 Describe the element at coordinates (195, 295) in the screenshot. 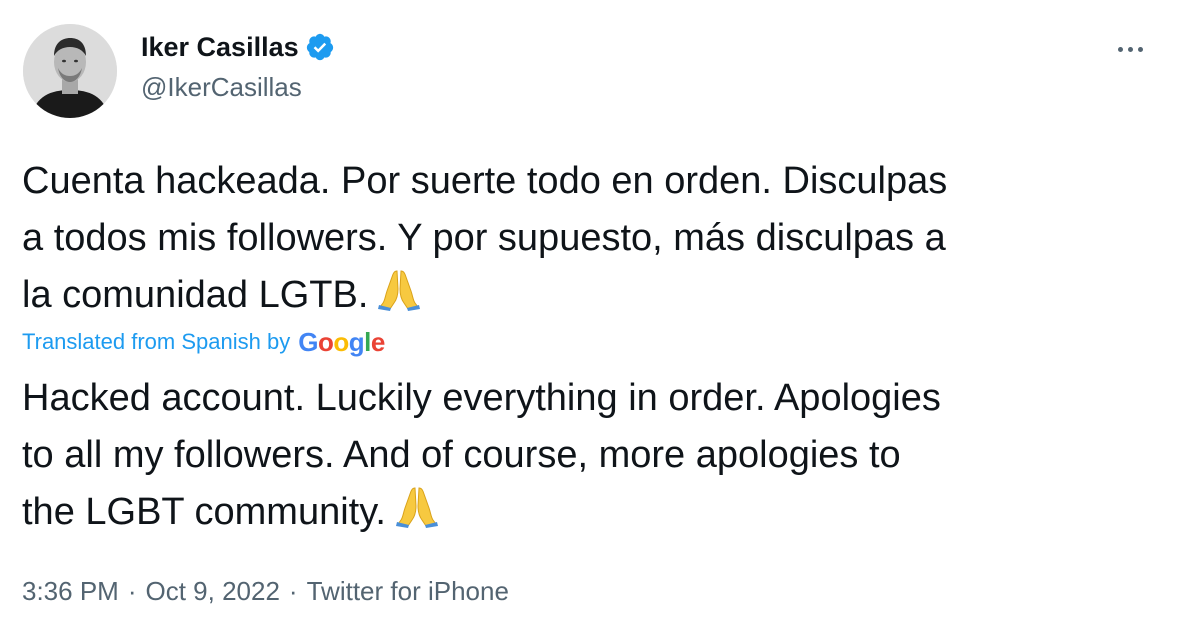

I see `original-text-line-content: la comunidad LGTB.` at that location.